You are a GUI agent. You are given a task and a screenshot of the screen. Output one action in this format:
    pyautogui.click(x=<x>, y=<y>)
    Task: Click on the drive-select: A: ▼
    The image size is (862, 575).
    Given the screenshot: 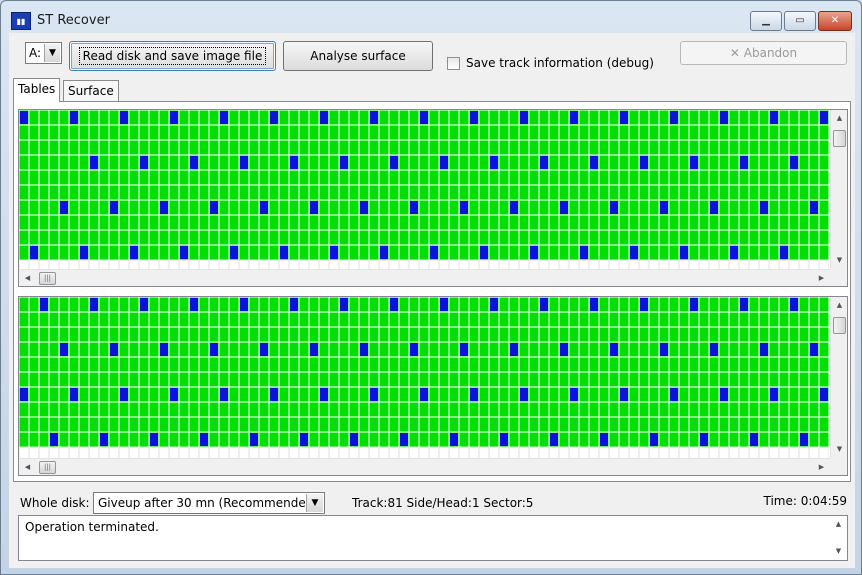 What is the action you would take?
    pyautogui.click(x=43, y=53)
    